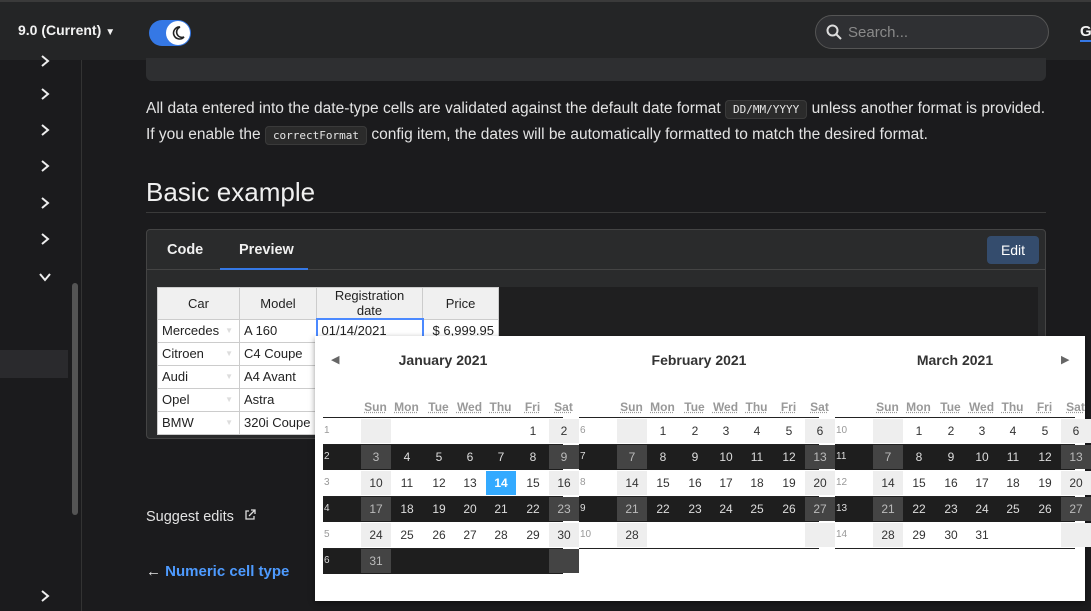  What do you see at coordinates (695, 431) in the screenshot?
I see `calendar-day: 2` at bounding box center [695, 431].